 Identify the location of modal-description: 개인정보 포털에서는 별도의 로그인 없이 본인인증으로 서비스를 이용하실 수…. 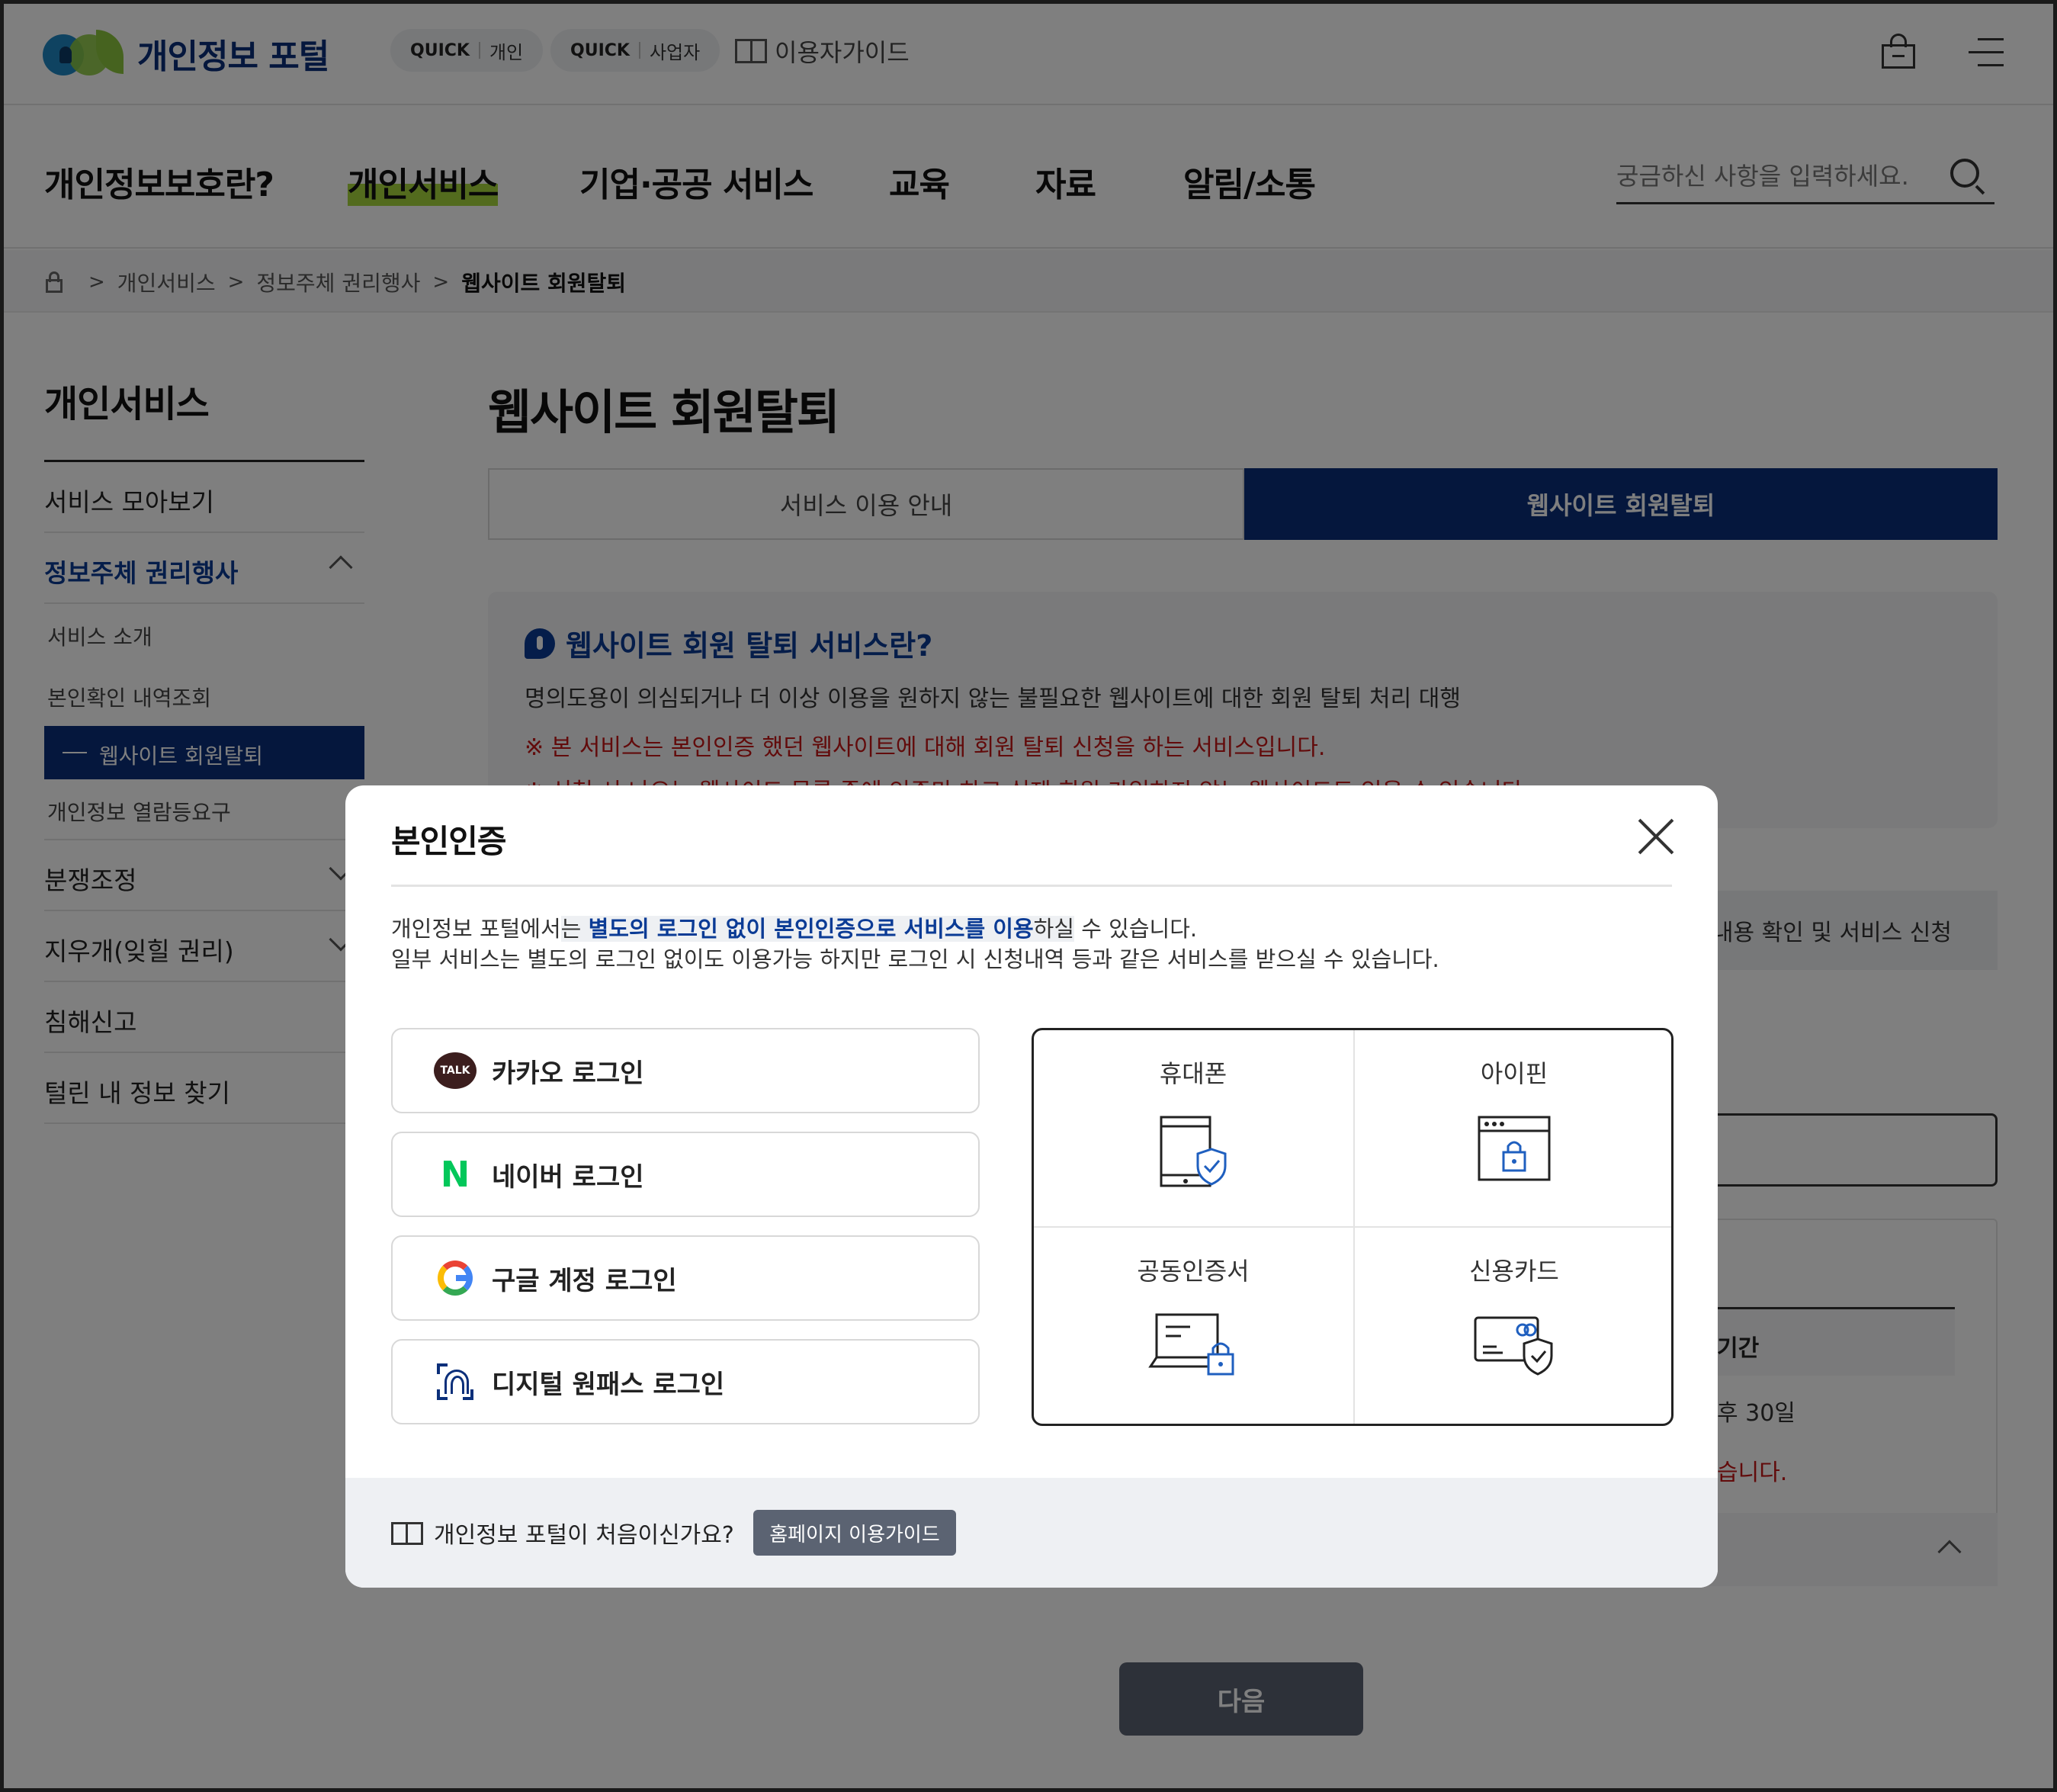
(915, 944).